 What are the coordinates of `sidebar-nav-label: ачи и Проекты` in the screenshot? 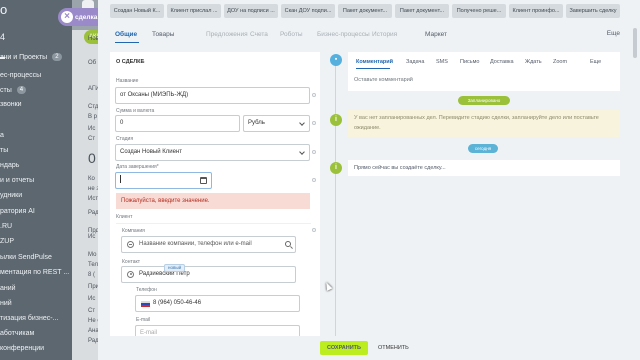 It's located at (24, 57).